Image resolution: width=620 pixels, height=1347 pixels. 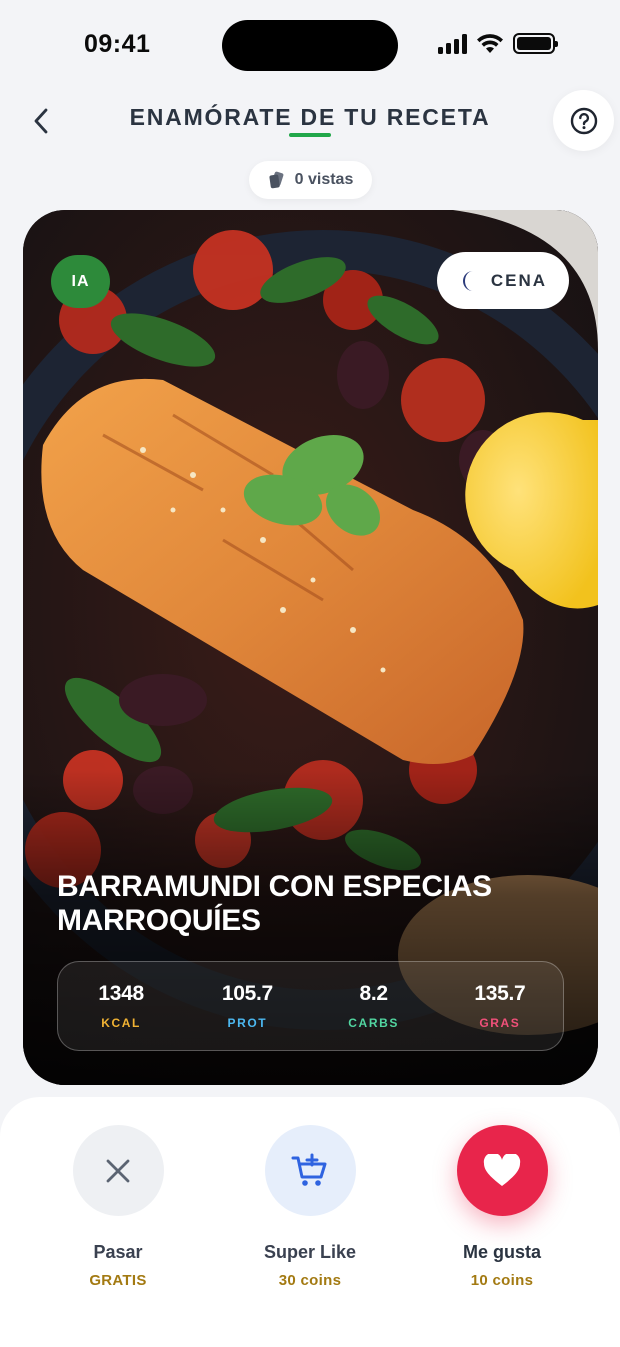 I want to click on super-like-label: Super Like, so click(x=310, y=1252).